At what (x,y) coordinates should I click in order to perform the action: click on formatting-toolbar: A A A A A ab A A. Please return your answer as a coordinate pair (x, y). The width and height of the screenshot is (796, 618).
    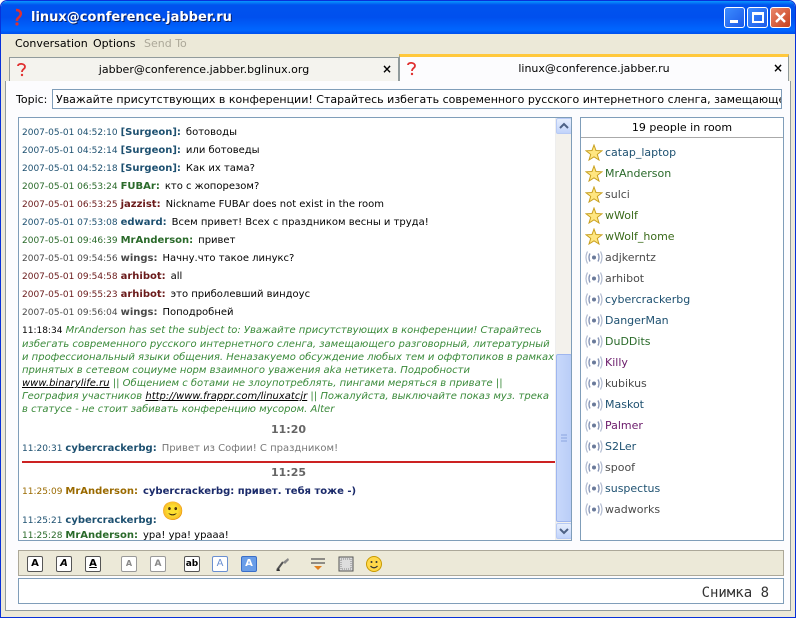
    Looking at the image, I should click on (401, 563).